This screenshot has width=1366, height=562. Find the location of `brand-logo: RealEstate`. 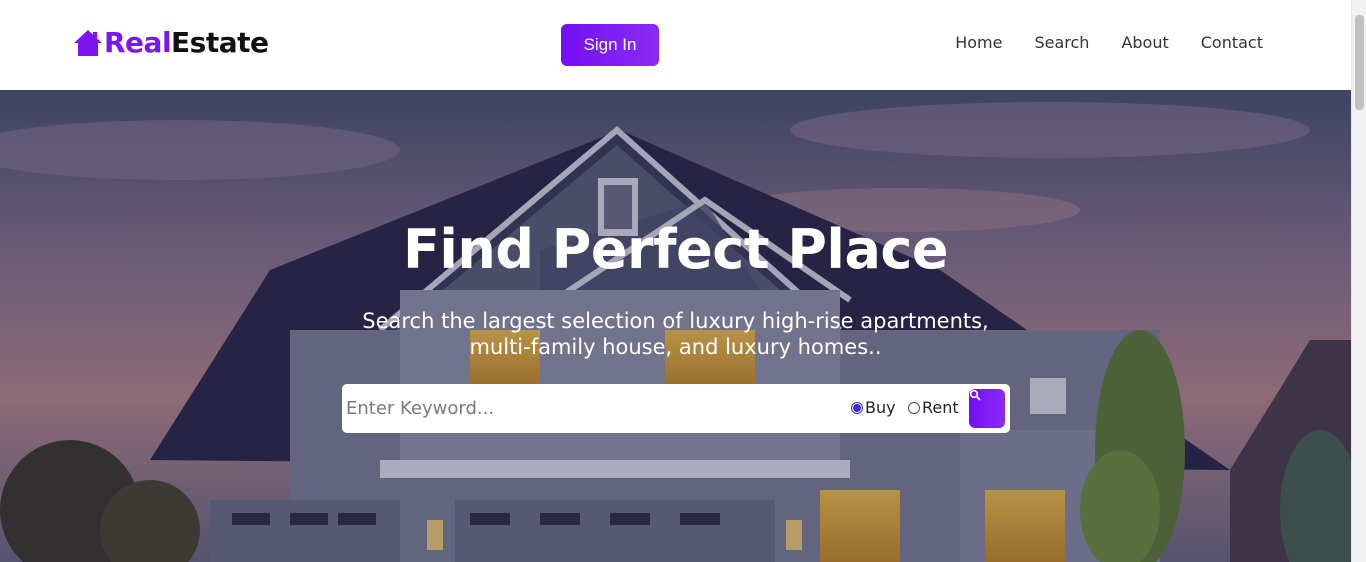

brand-logo: RealEstate is located at coordinates (171, 42).